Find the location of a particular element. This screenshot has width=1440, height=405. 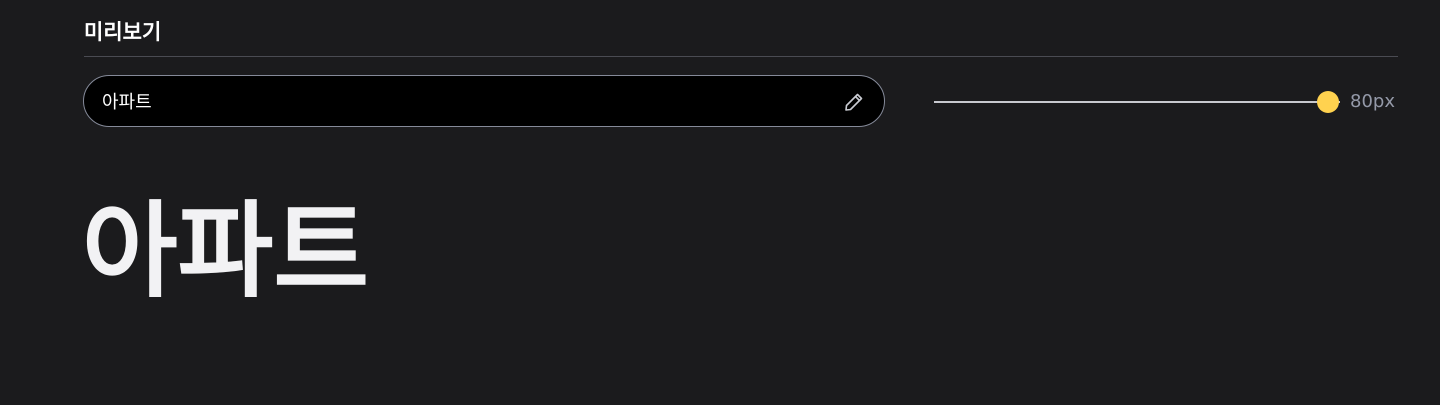

slider-track is located at coordinates (1137, 102).